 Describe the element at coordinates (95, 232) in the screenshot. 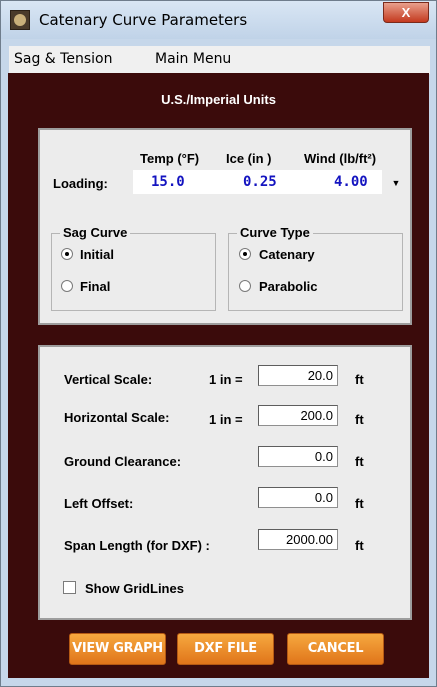

I see `sag-curve-title: Sag Curve` at that location.